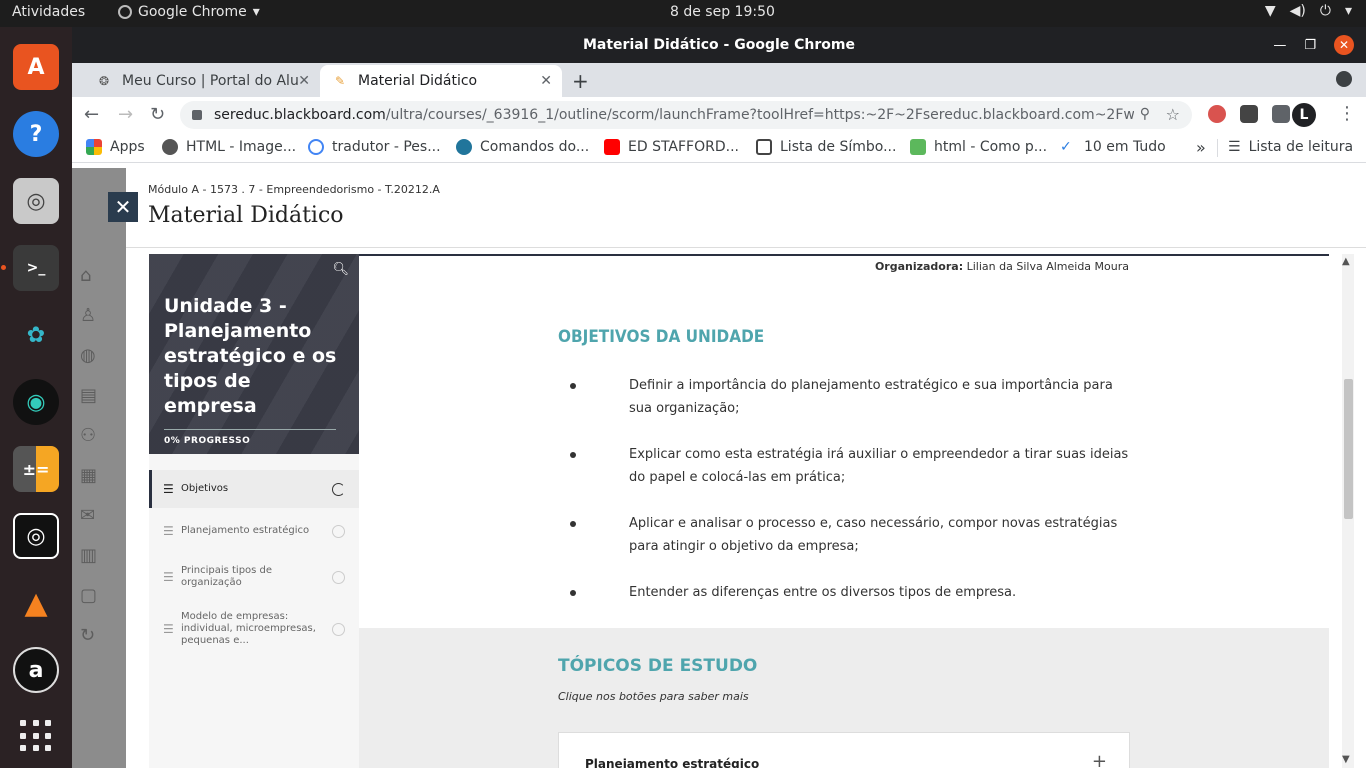  Describe the element at coordinates (1304, 115) in the screenshot. I see `profile-avatar: L` at that location.